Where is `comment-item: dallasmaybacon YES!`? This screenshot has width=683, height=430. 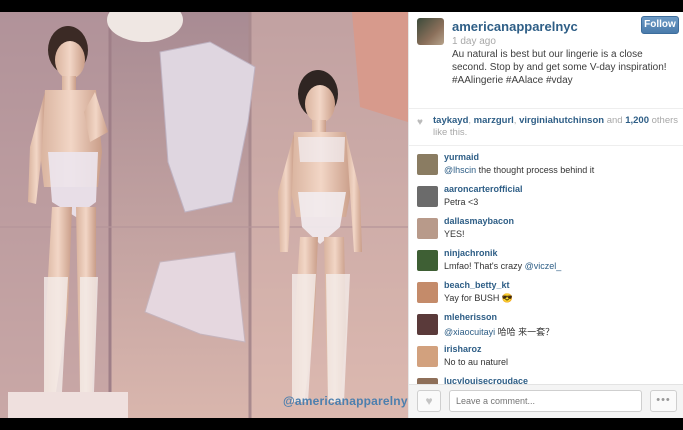
comment-item: dallasmaybacon YES! is located at coordinates (546, 228).